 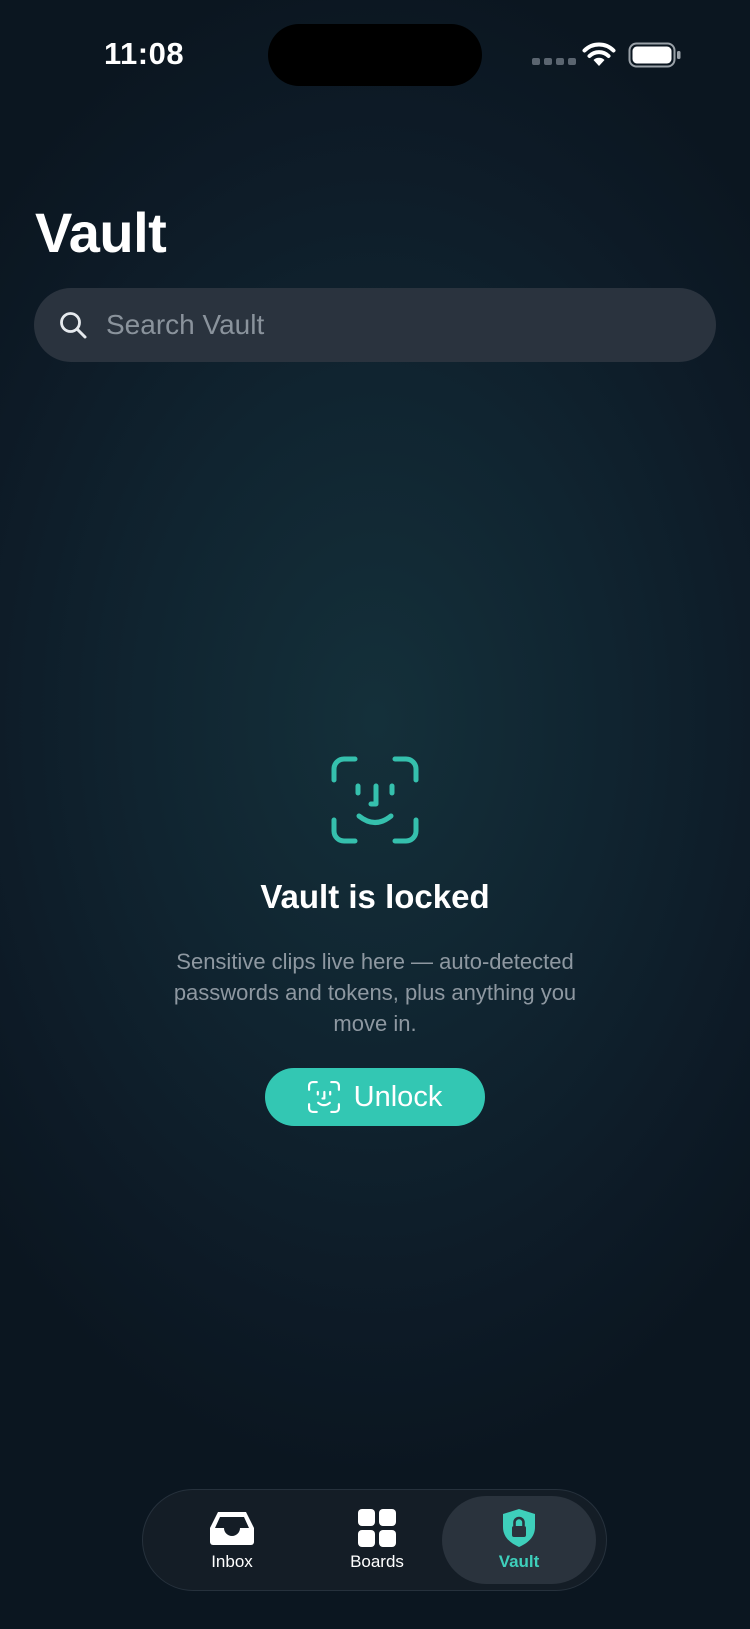 What do you see at coordinates (398, 1096) in the screenshot?
I see `unlock-label: Unlock` at bounding box center [398, 1096].